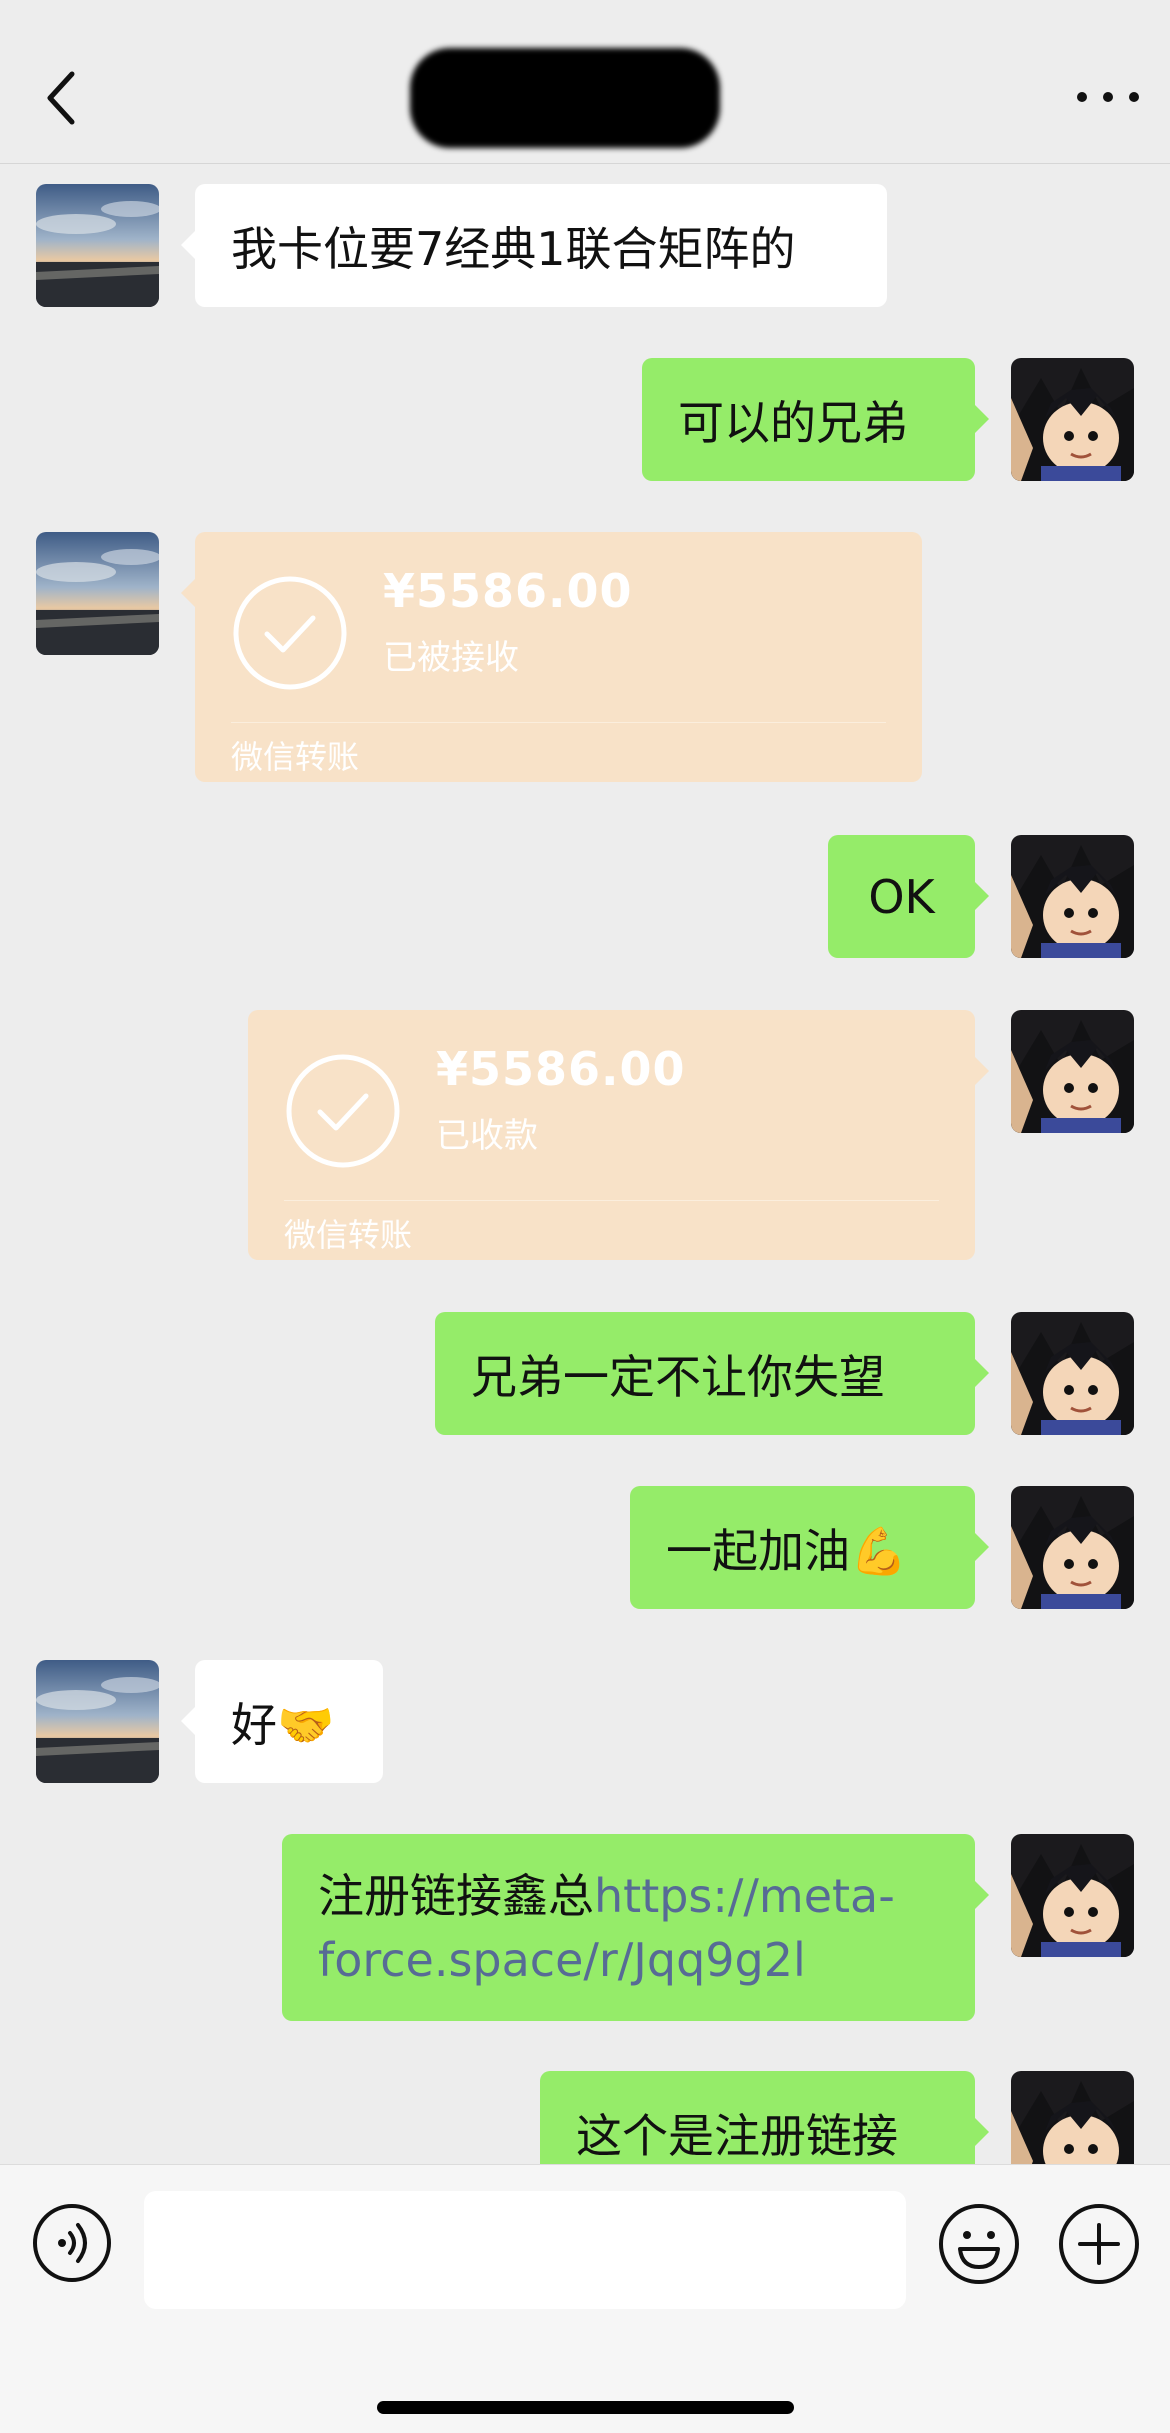 The height and width of the screenshot is (2433, 1170). I want to click on message-text: 一起加油💪, so click(787, 1550).